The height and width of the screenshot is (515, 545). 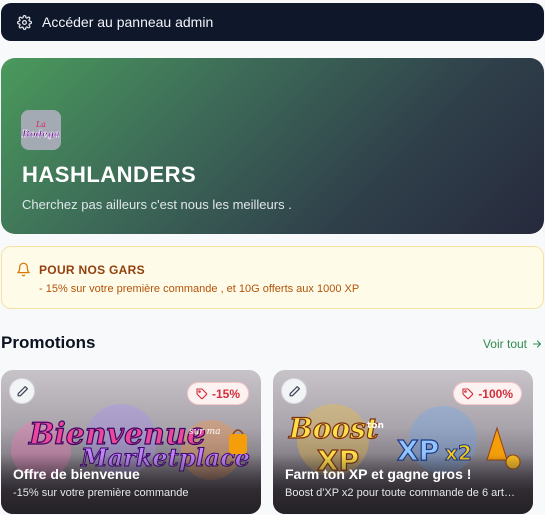 What do you see at coordinates (272, 22) in the screenshot?
I see `admin-panel-button: Accéder au panneau admin` at bounding box center [272, 22].